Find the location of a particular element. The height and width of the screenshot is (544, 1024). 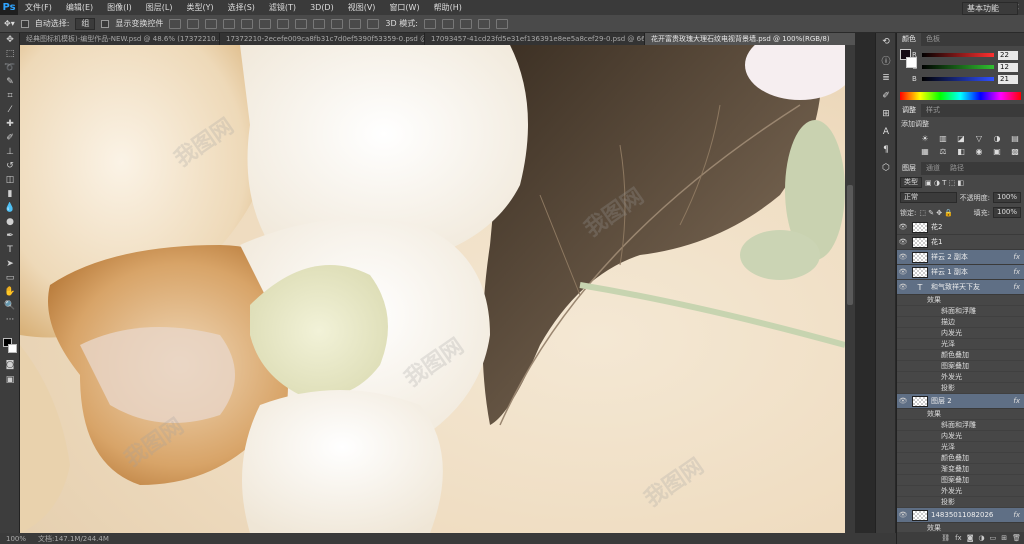

background-color-swatch is located at coordinates (12, 348).